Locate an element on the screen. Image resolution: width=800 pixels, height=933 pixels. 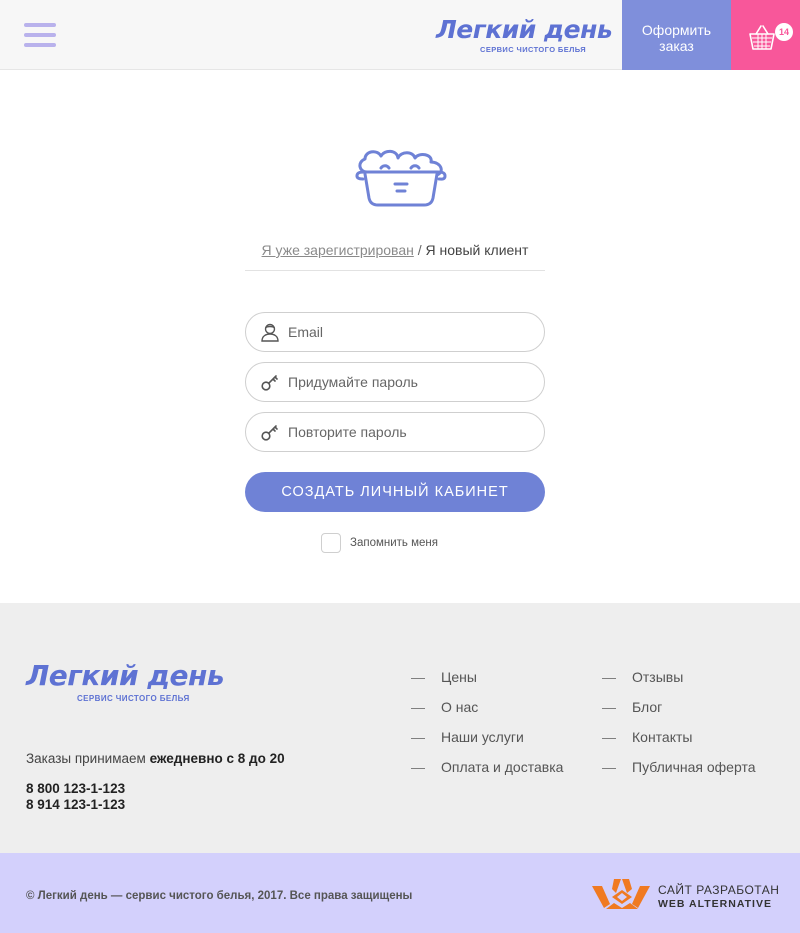
order-hours: Заказы принимаем ежедневно с 8 до 20 is located at coordinates (155, 758).